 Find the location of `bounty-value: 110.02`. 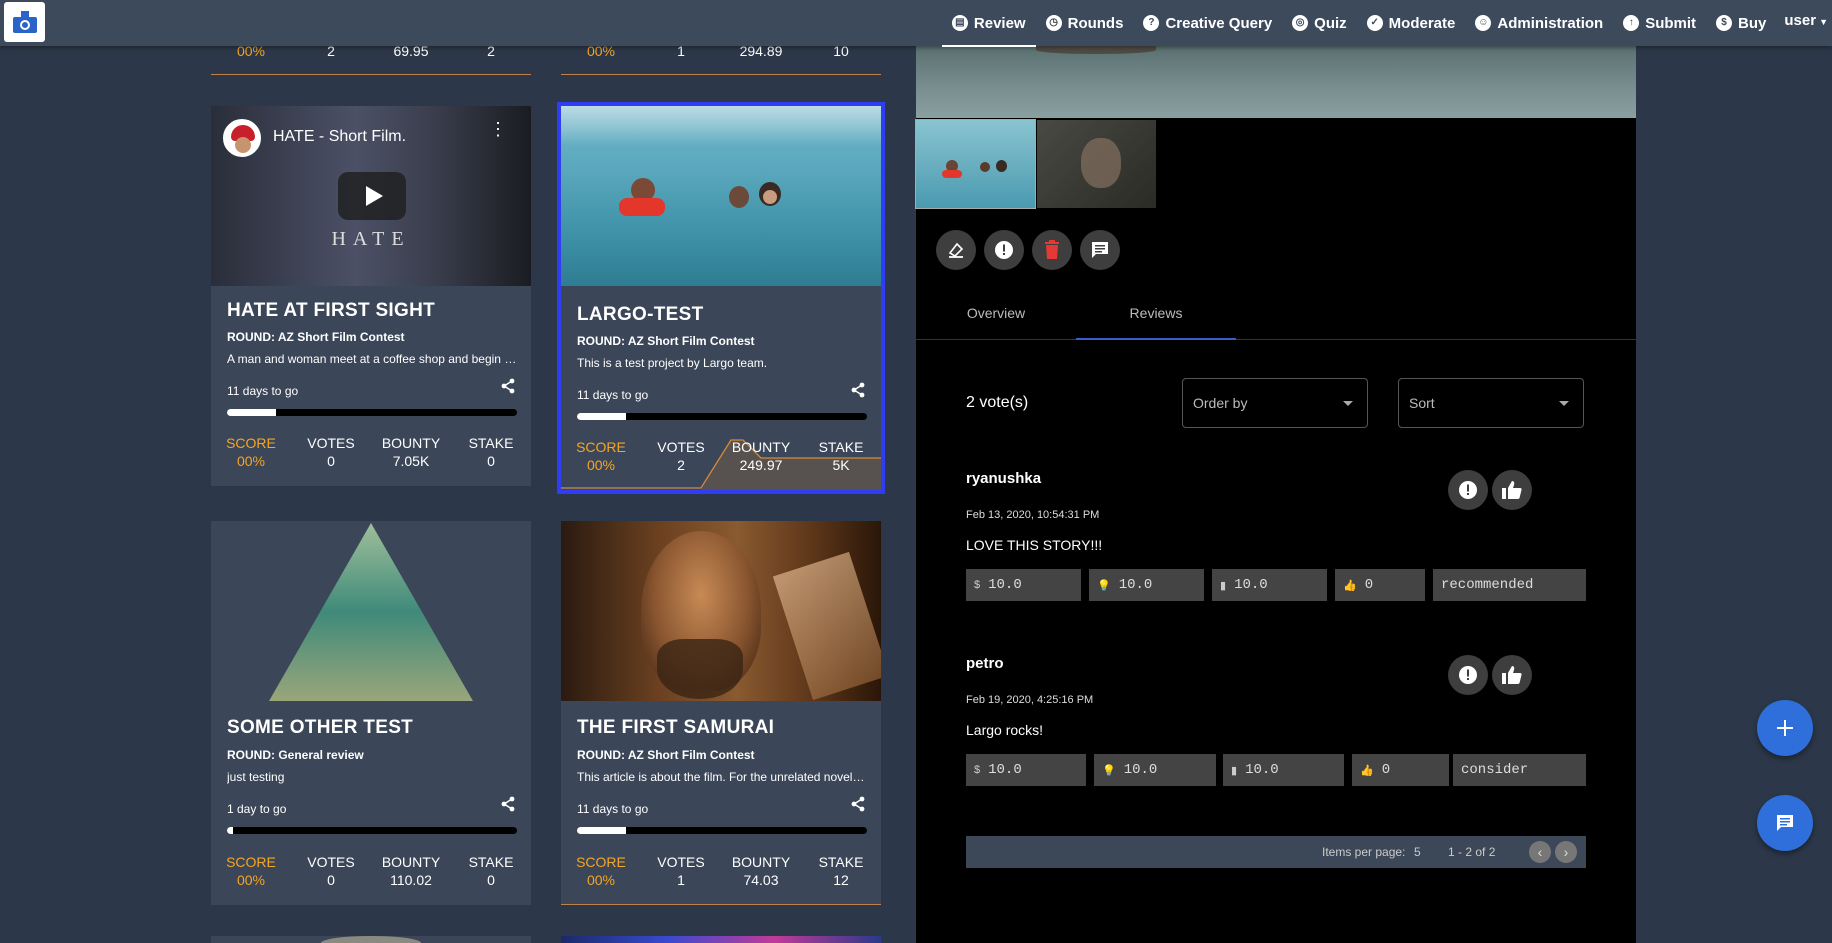

bounty-value: 110.02 is located at coordinates (411, 880).